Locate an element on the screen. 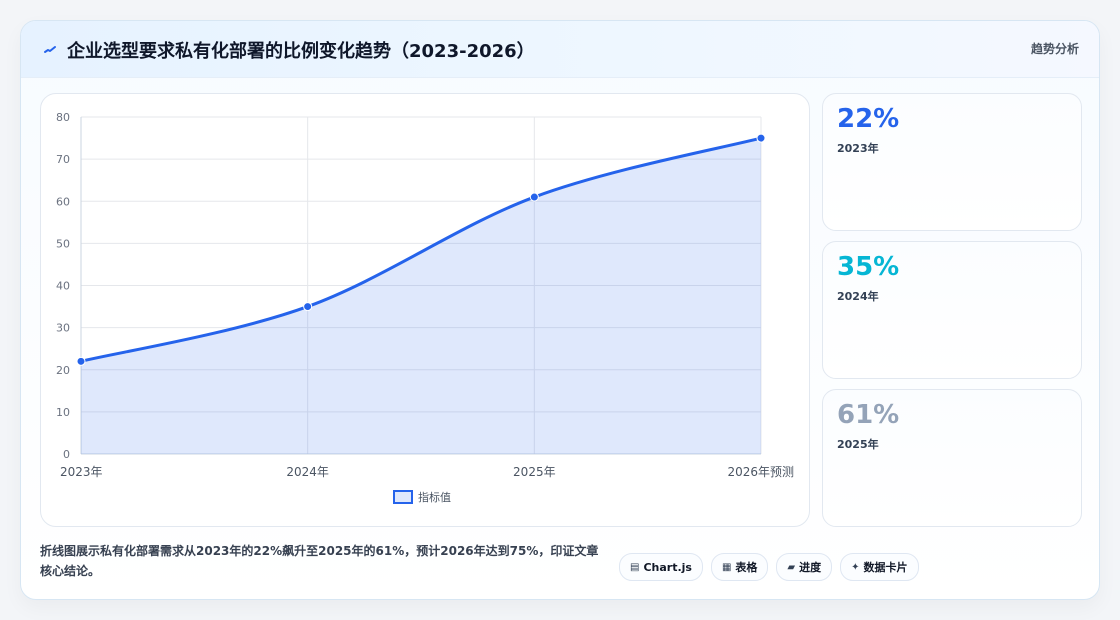  tag-list: ▤ Chart.js ▦ 表格 ▰ 进度 ✦ 数据卡片 is located at coordinates (769, 567).